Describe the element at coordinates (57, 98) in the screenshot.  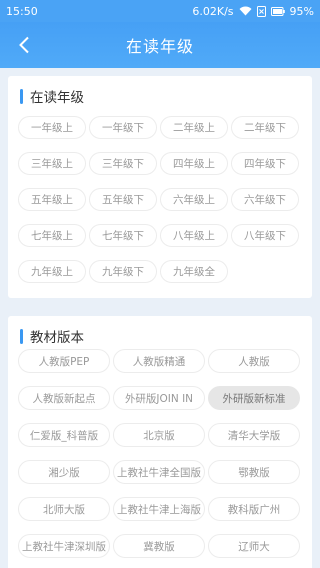
I see `grade-section-title: 在读年级` at that location.